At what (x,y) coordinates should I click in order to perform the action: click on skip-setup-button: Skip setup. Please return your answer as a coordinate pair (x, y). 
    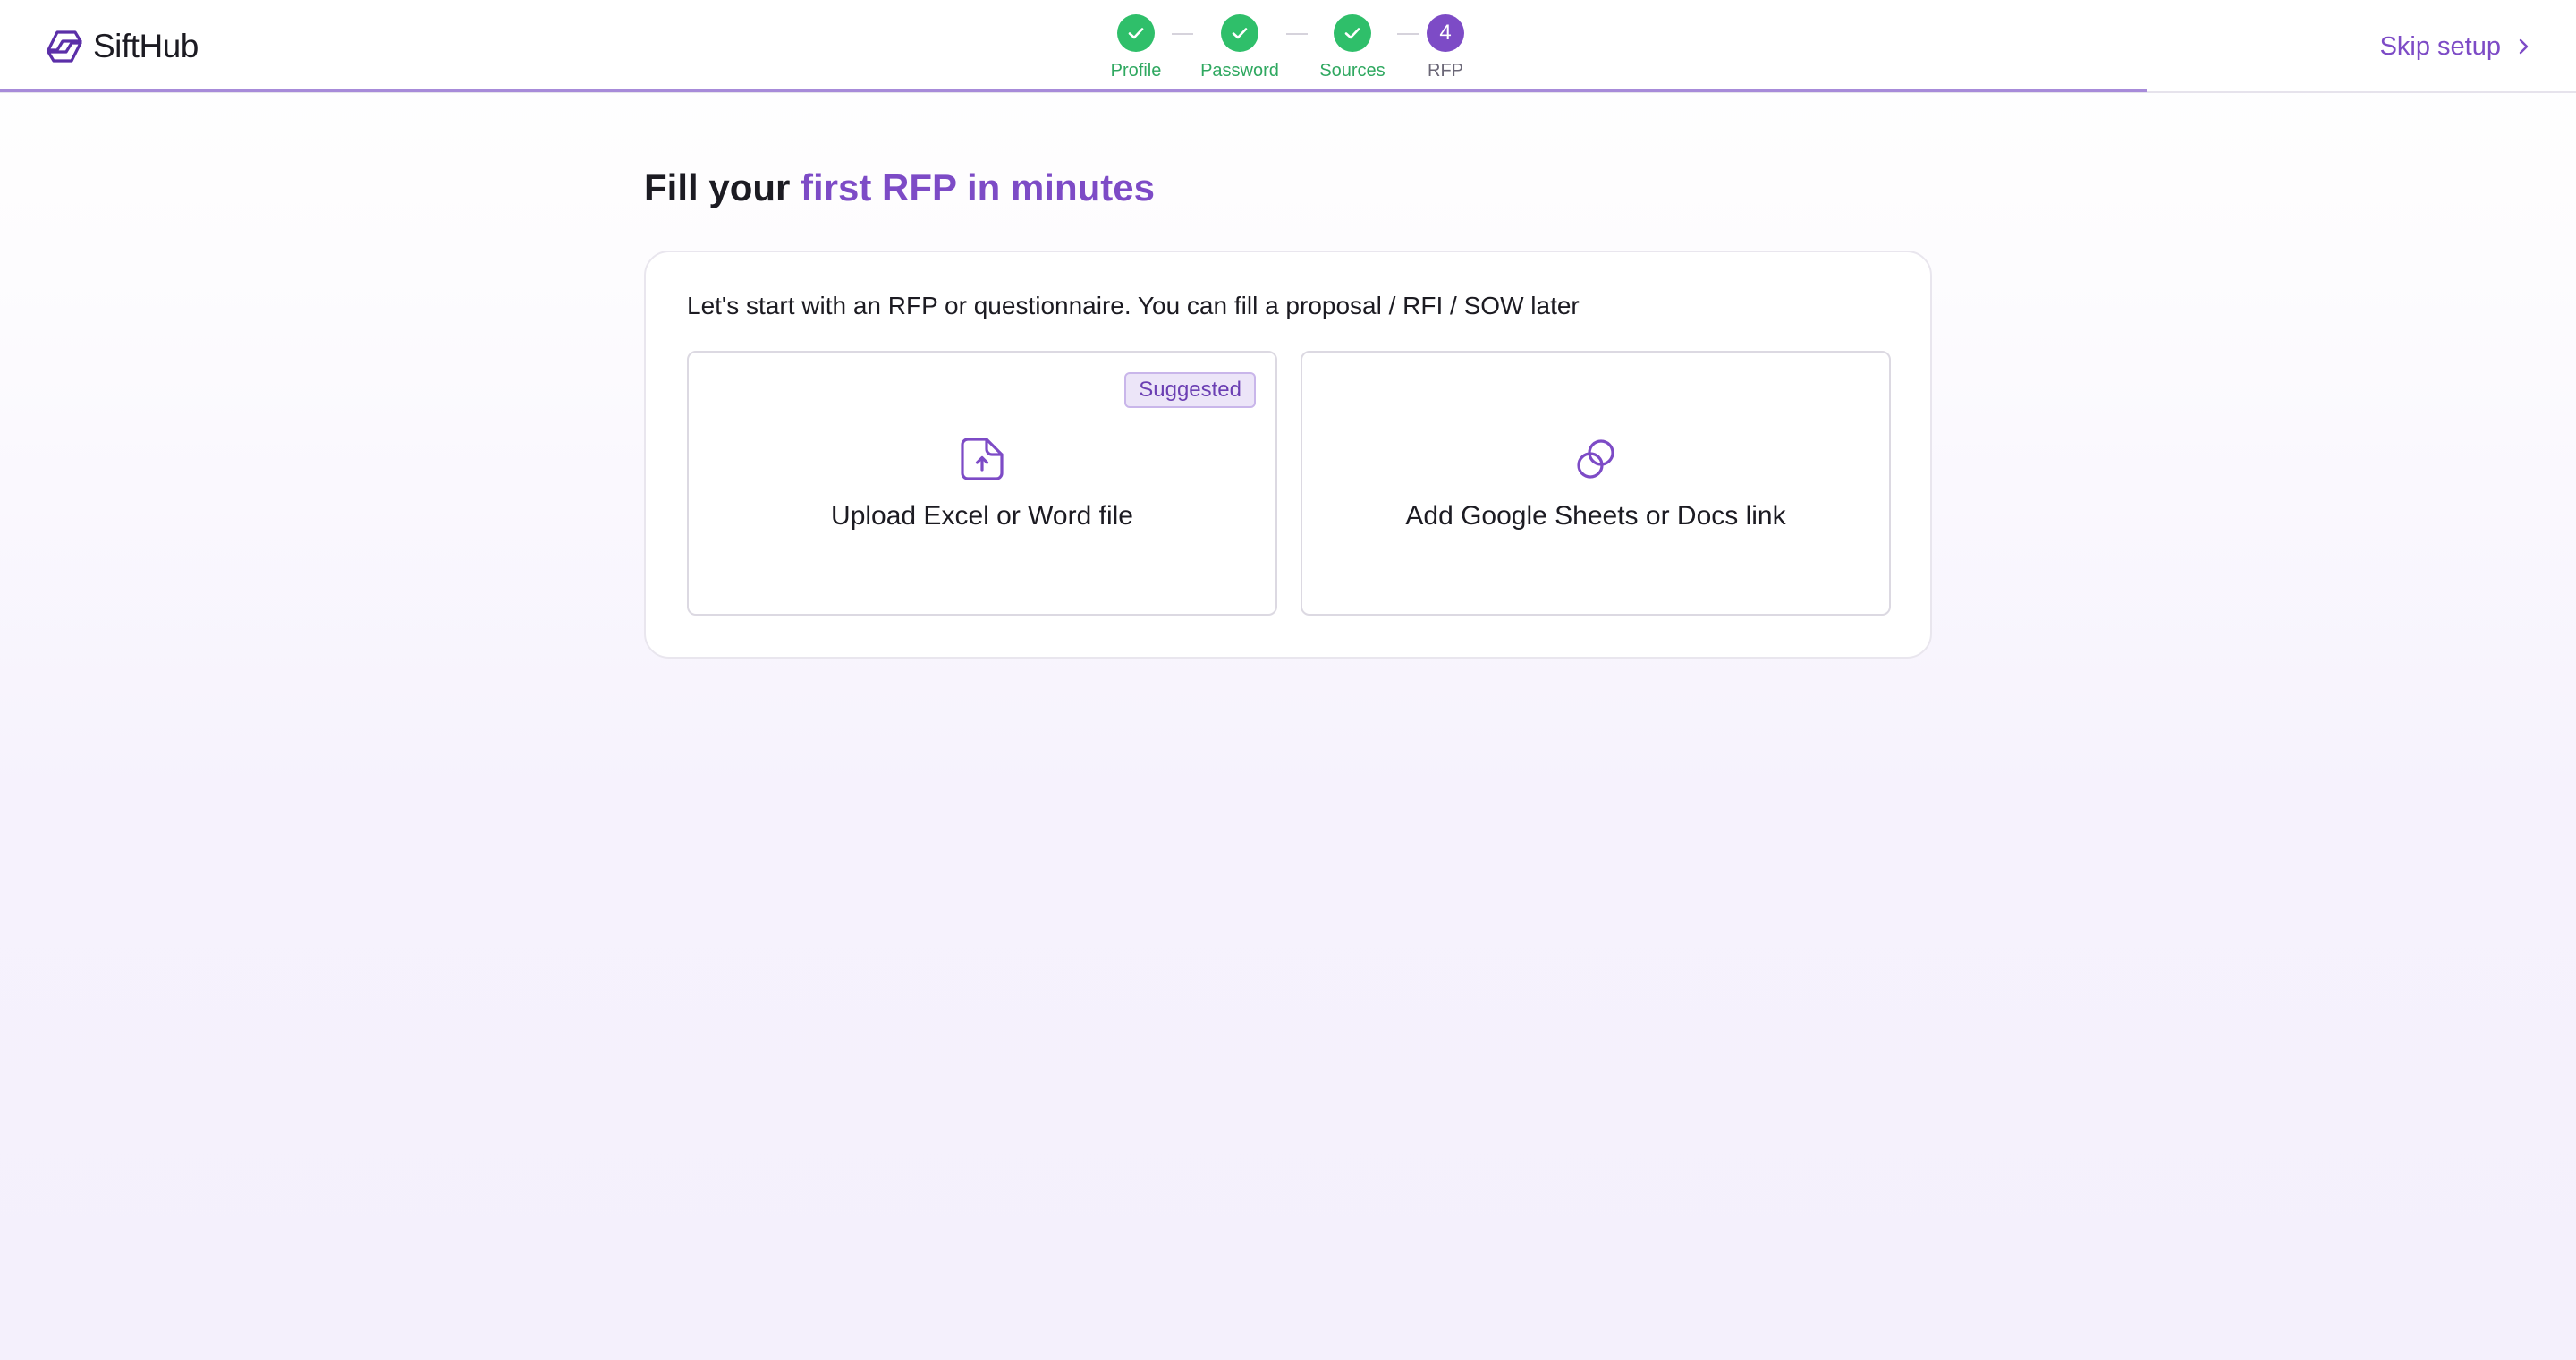
    Looking at the image, I should click on (2456, 46).